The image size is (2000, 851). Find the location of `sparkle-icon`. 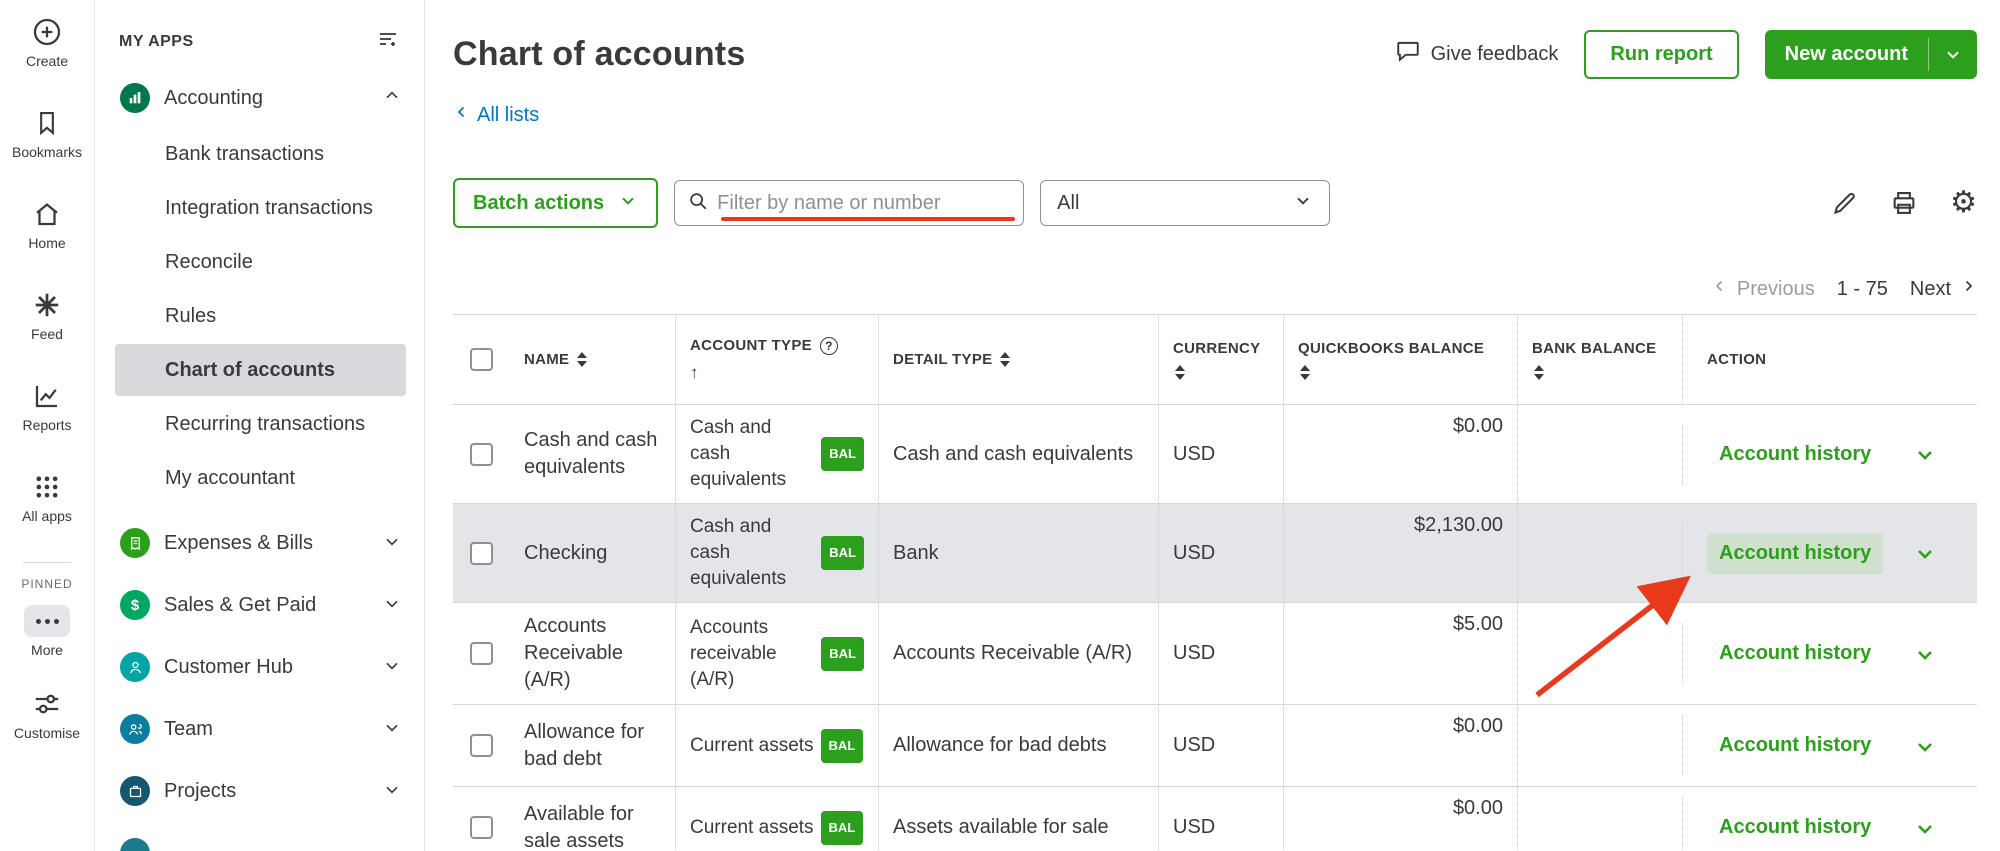

sparkle-icon is located at coordinates (47, 305).